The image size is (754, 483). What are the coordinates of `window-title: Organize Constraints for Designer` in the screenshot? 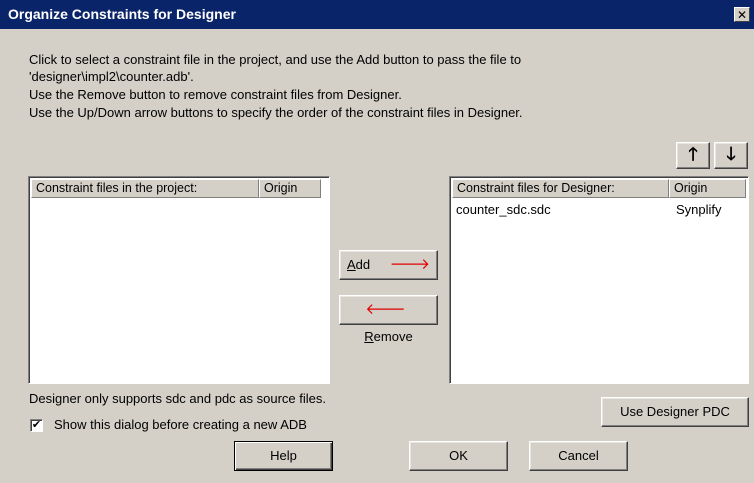 It's located at (122, 14).